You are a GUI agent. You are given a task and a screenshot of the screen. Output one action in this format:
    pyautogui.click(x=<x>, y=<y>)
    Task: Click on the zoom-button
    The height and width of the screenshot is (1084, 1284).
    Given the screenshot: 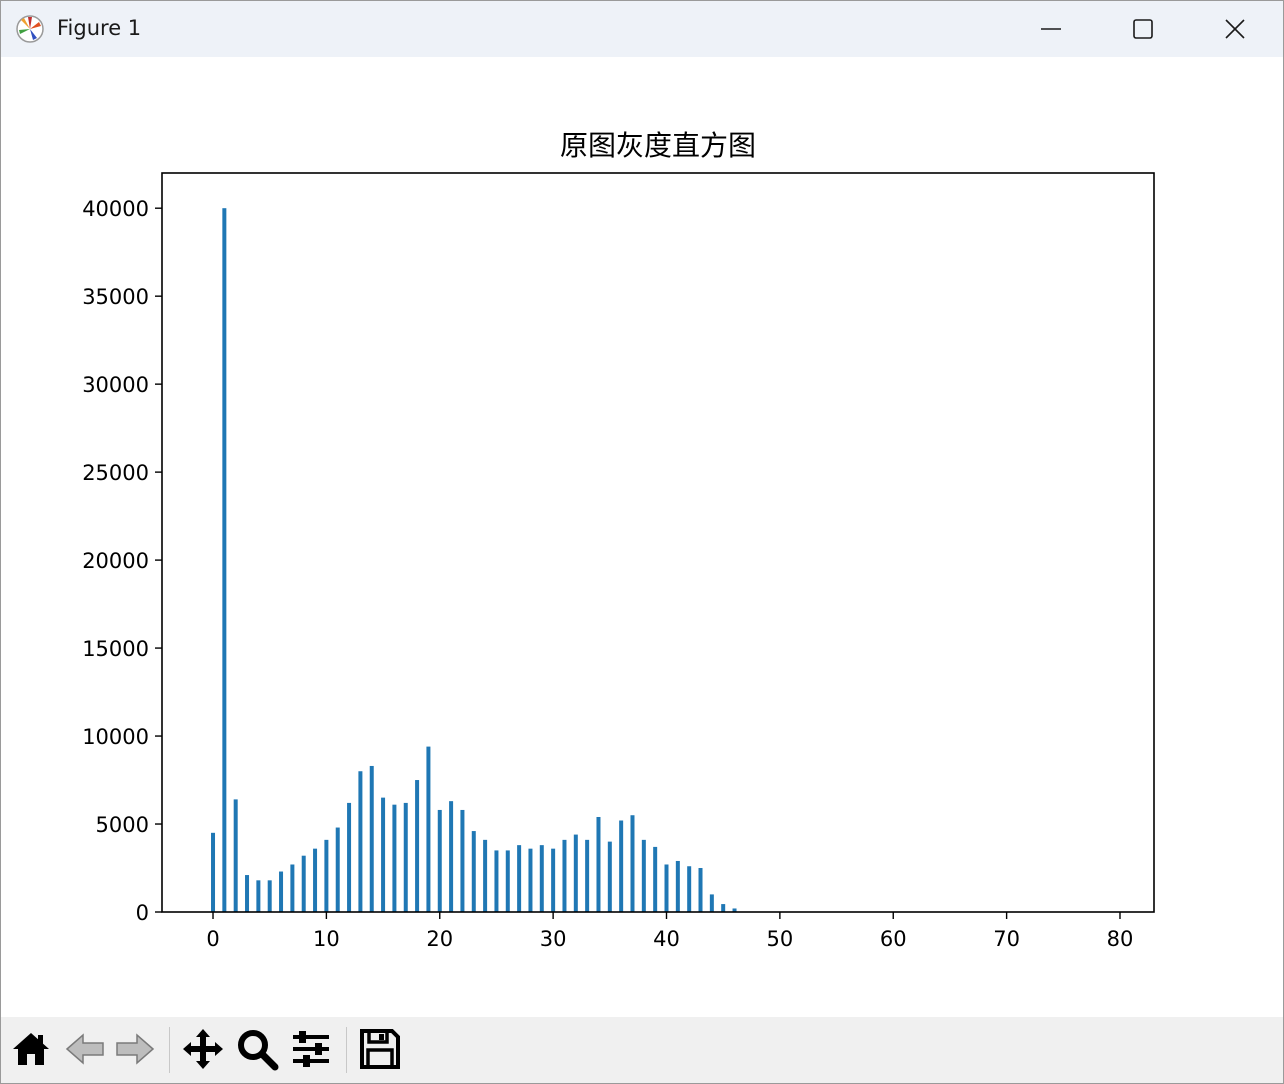 What is the action you would take?
    pyautogui.click(x=257, y=1050)
    